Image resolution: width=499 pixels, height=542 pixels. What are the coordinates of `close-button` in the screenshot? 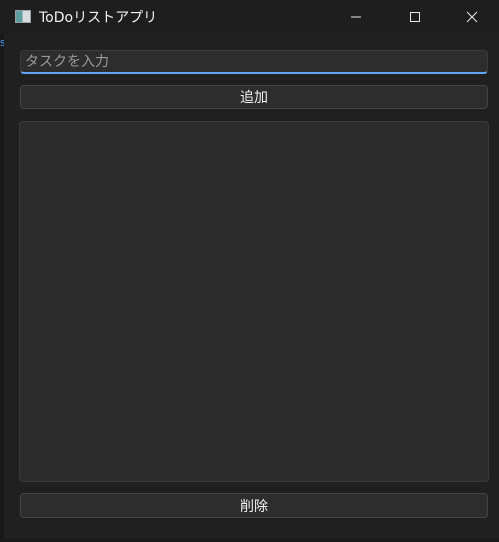 It's located at (472, 17).